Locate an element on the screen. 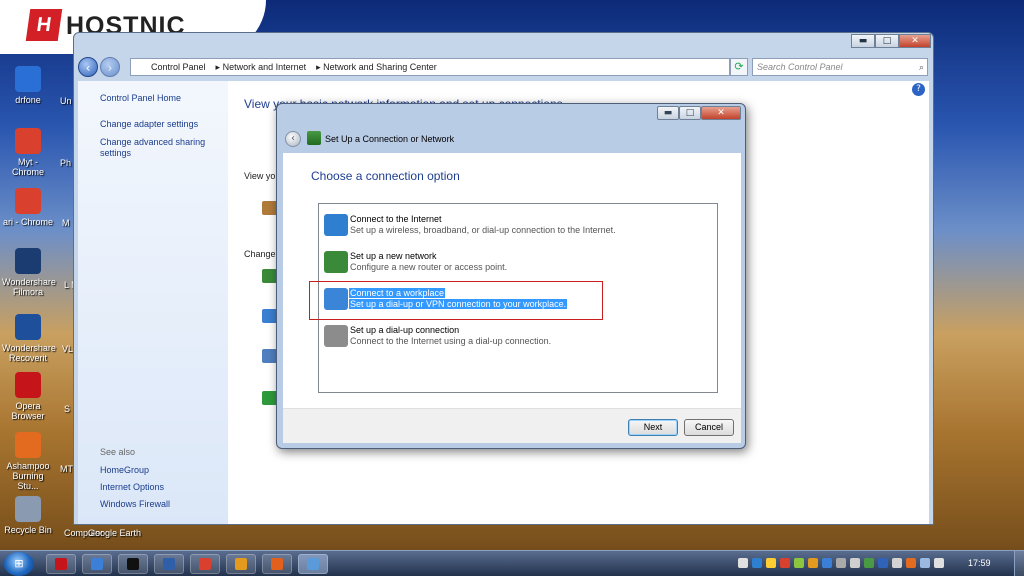  maximize-button: □ is located at coordinates (887, 41).